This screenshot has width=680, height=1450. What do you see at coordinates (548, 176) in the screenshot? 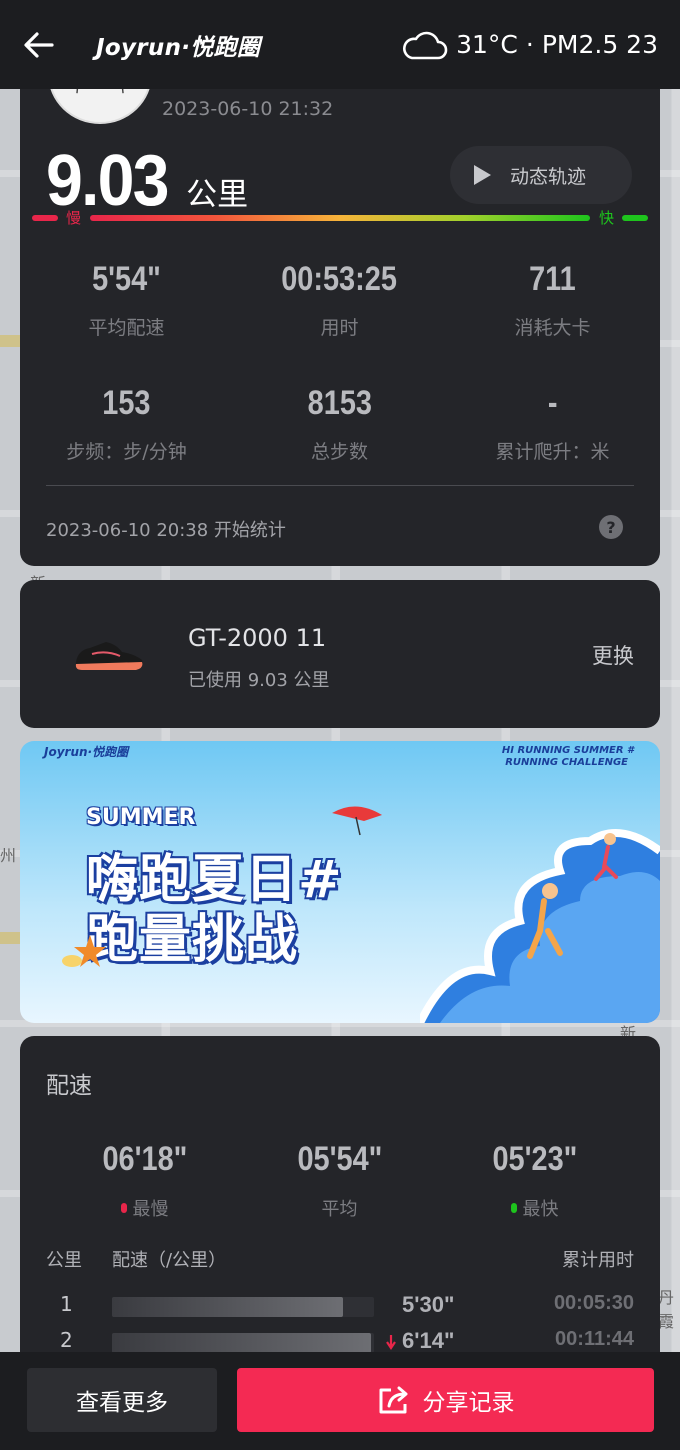
I see `dynamic-track-label: 动态轨迹` at bounding box center [548, 176].